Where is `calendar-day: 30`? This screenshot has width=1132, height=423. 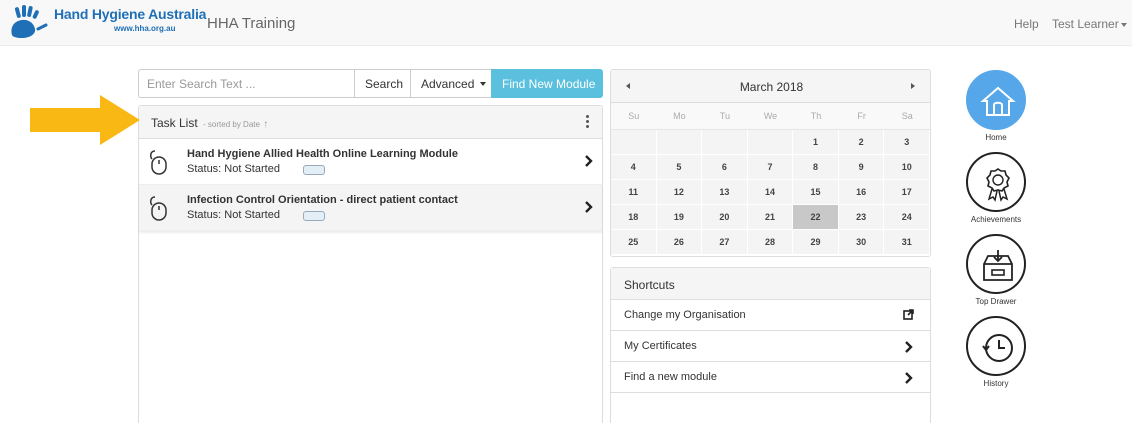
calendar-day: 30 is located at coordinates (861, 242).